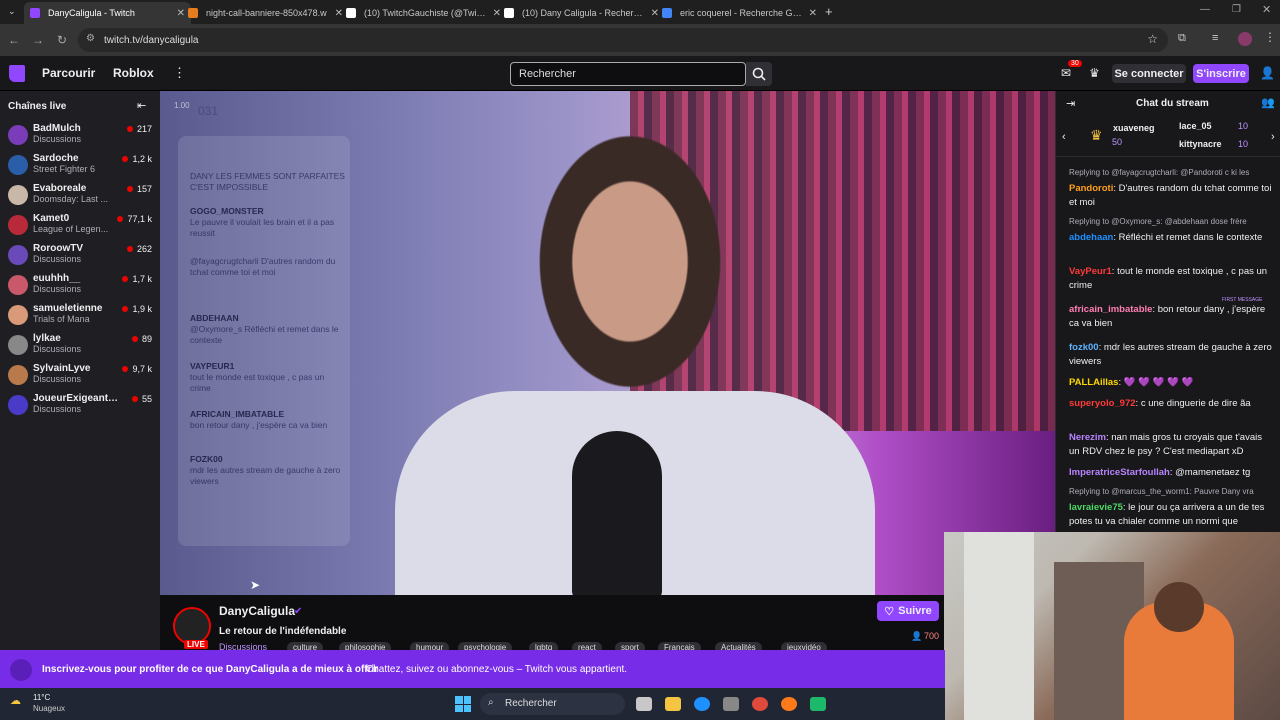  I want to click on browser-tab: night-call-banniere-850x478.w ✕, so click(265, 13).